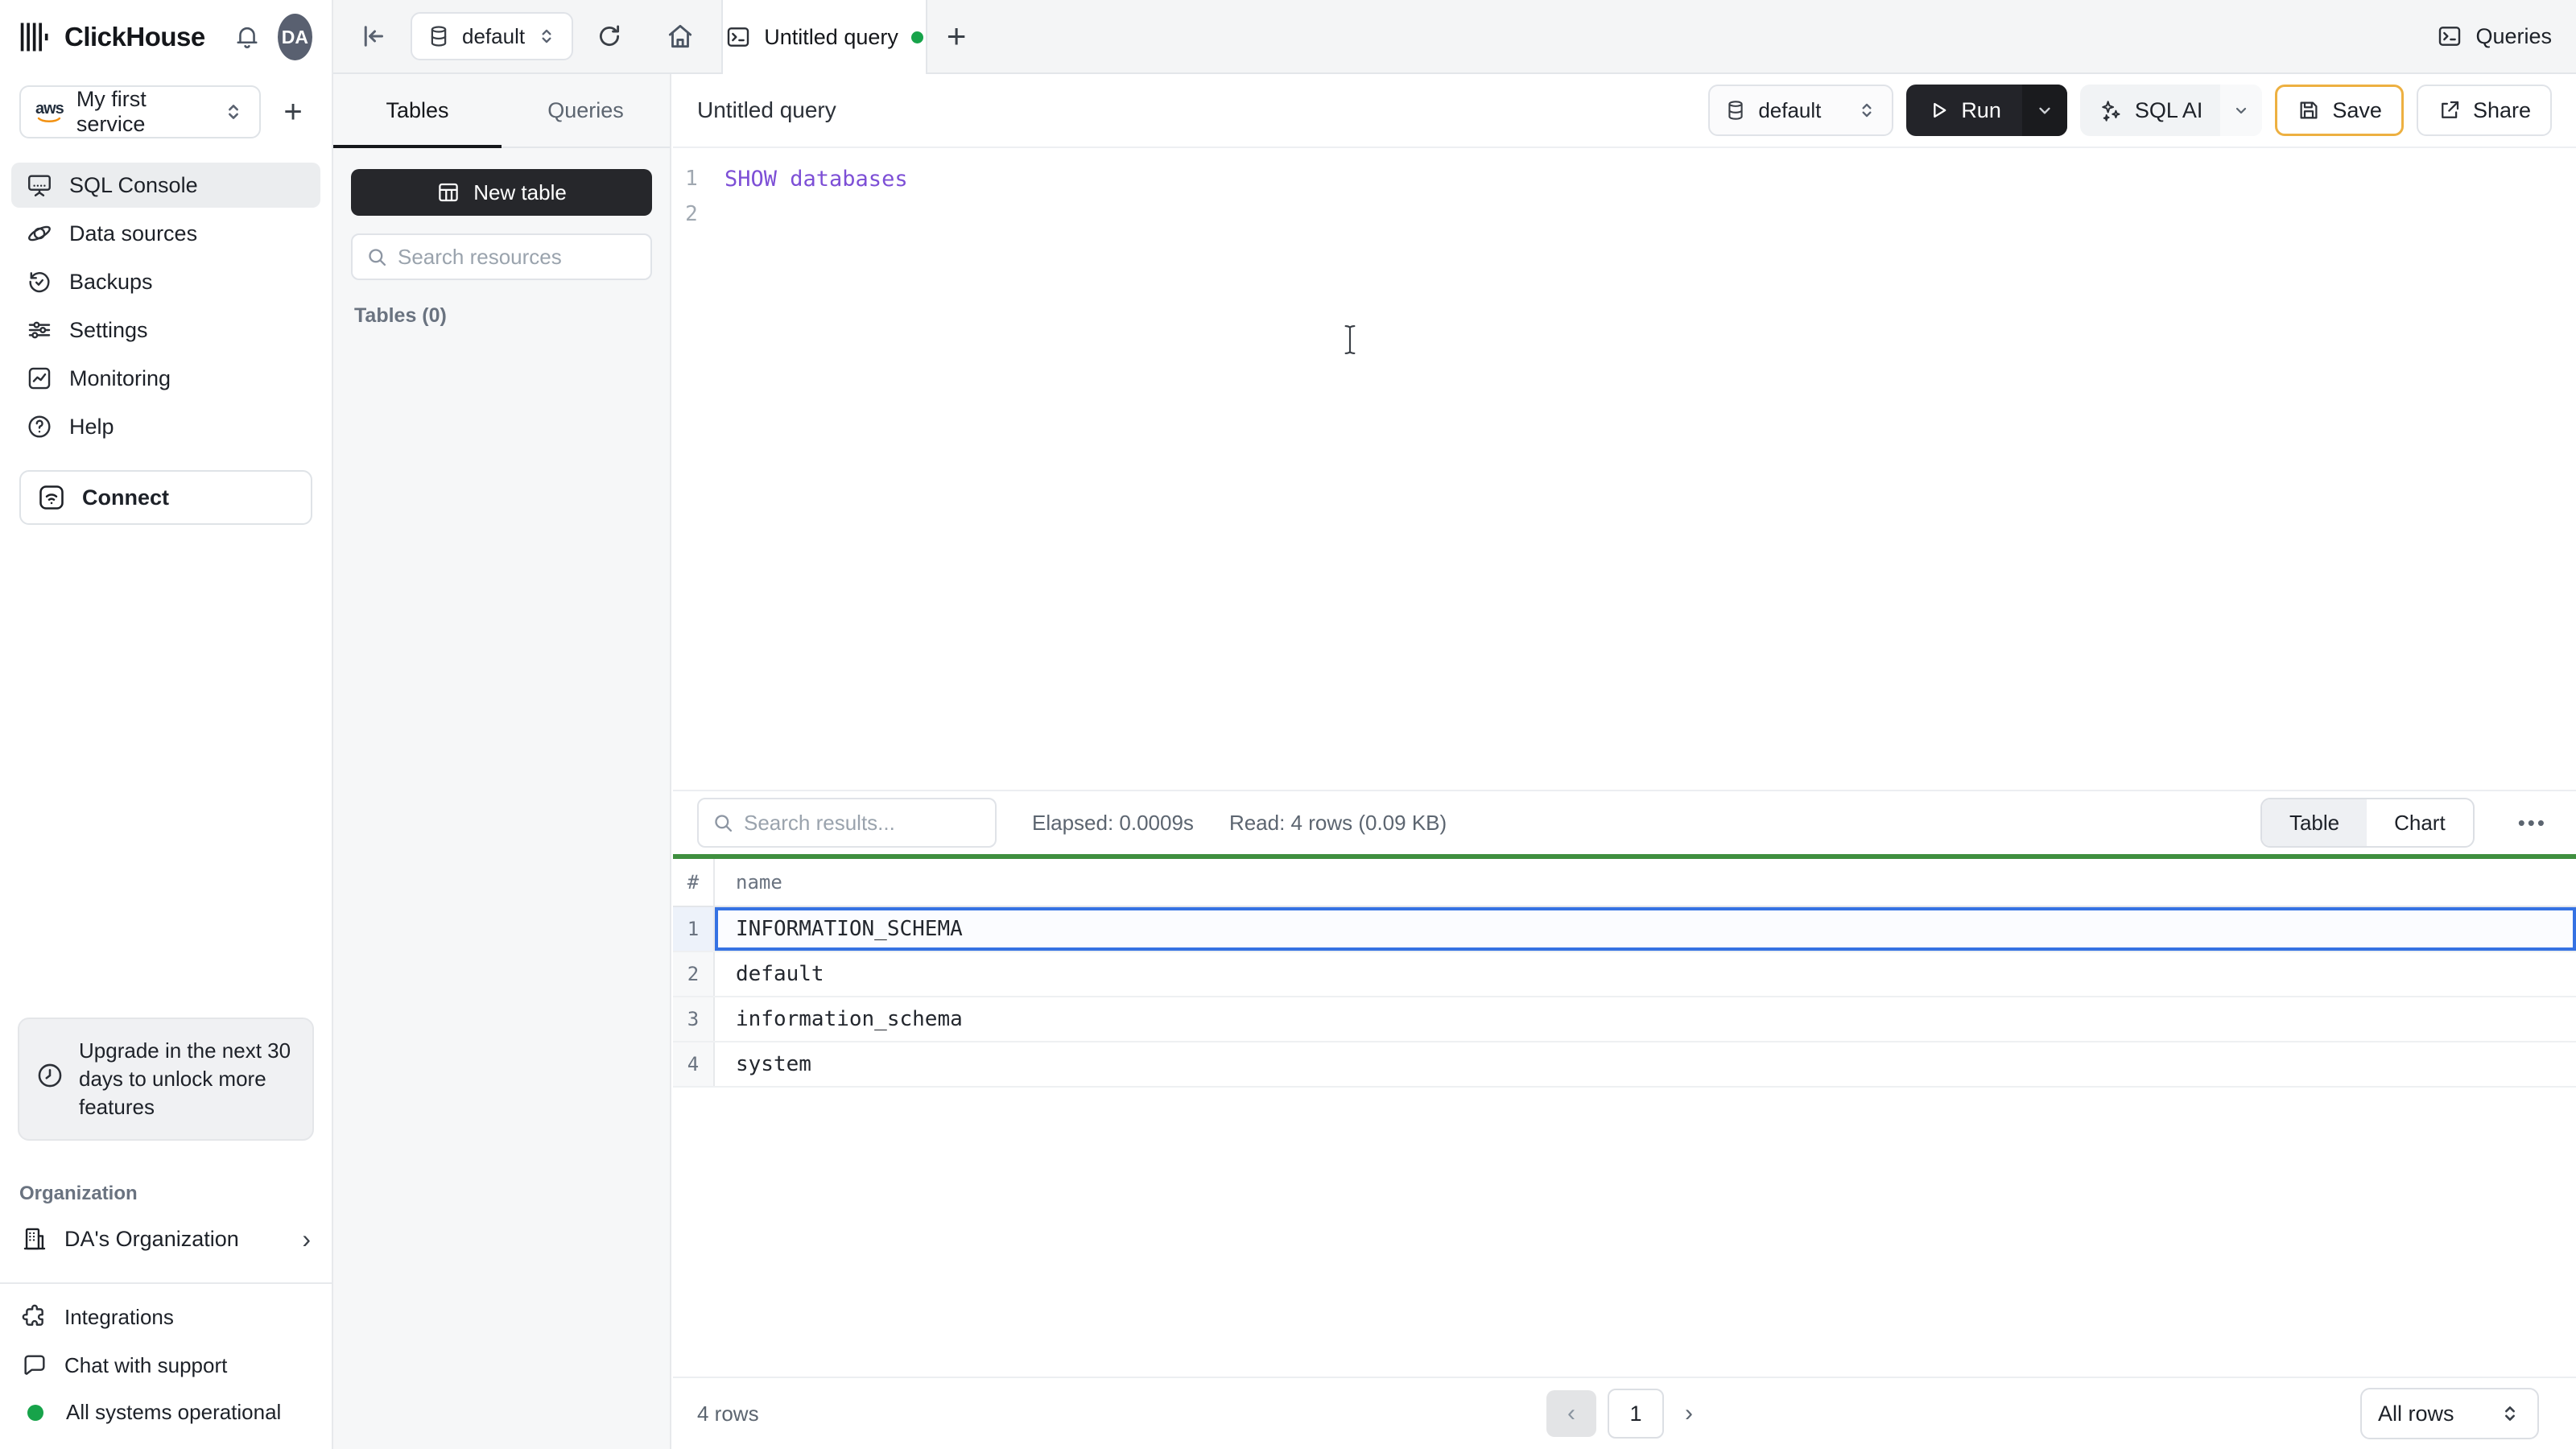 The height and width of the screenshot is (1449, 2576). What do you see at coordinates (1624, 214) in the screenshot?
I see `code-line: 2` at bounding box center [1624, 214].